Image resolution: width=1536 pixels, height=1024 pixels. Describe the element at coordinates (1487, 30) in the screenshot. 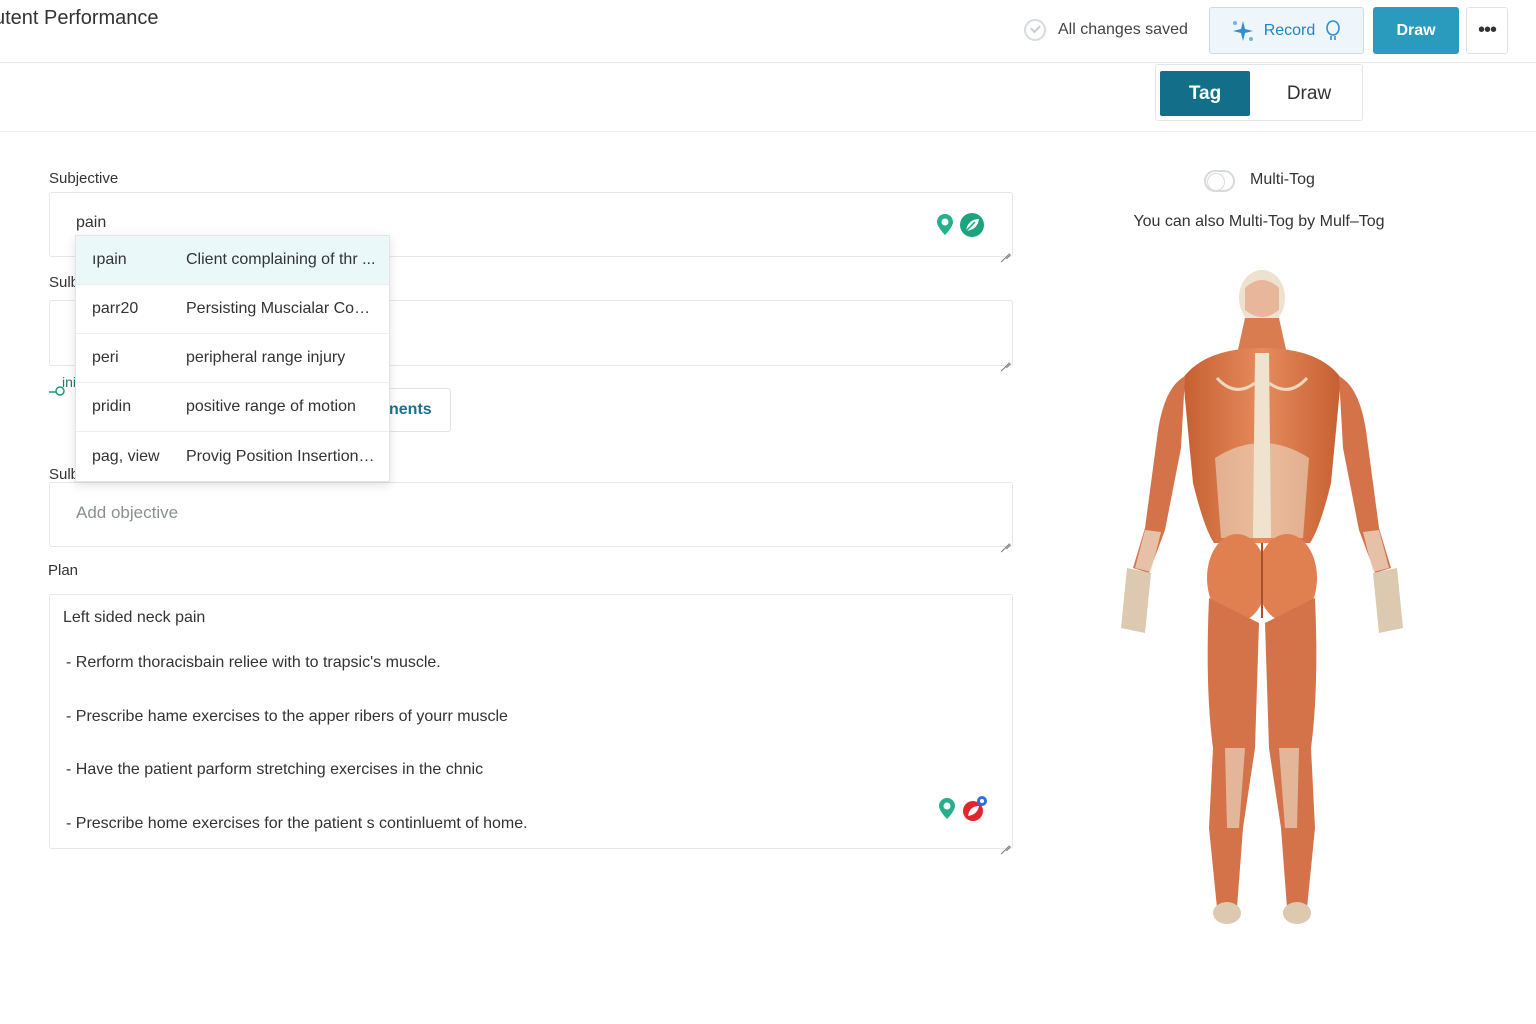

I see `more-options-button: •••` at that location.